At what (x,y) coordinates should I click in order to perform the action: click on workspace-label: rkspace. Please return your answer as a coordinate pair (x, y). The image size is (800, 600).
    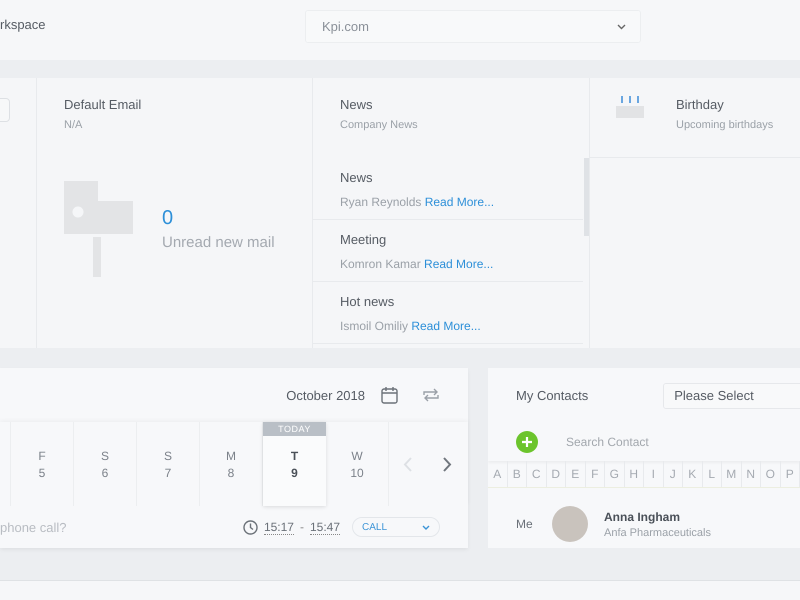
    Looking at the image, I should click on (23, 24).